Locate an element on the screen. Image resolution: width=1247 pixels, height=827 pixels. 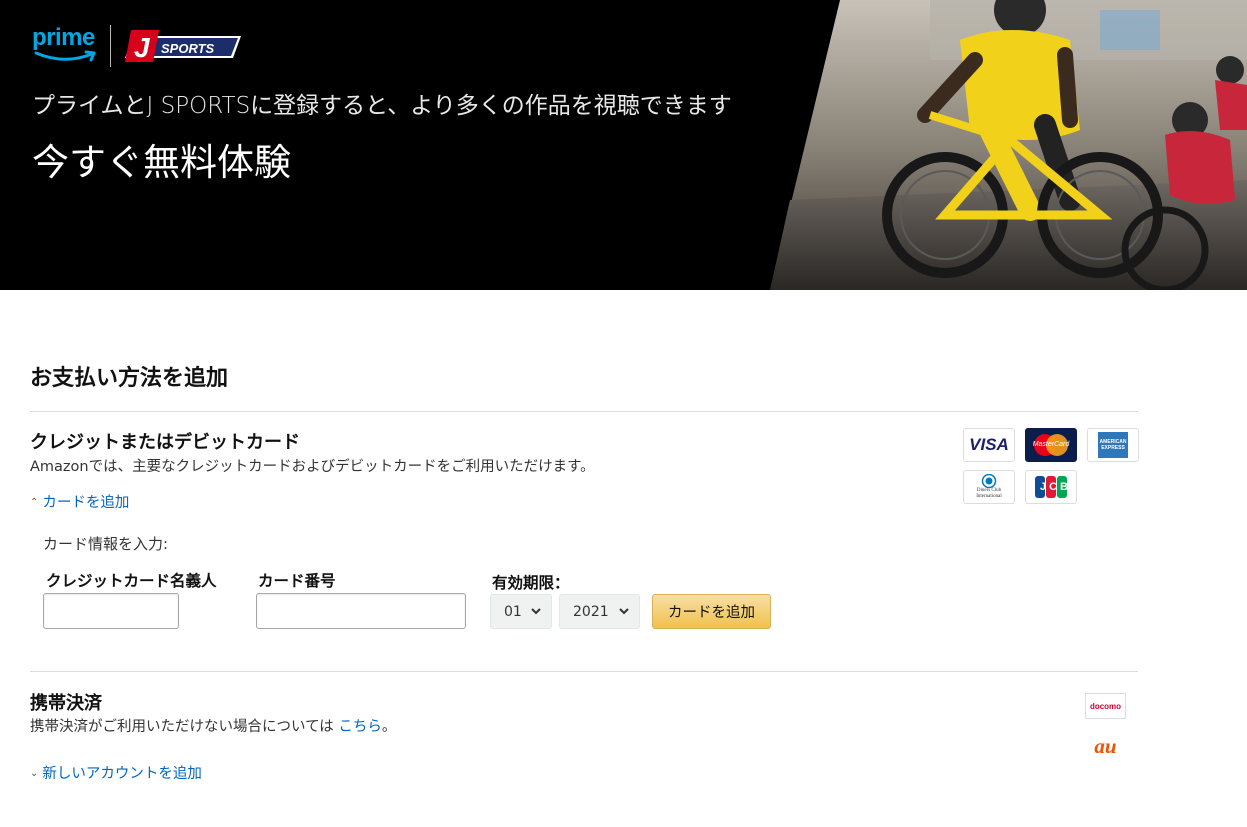
expiry-year-select: 2021 is located at coordinates (599, 611).